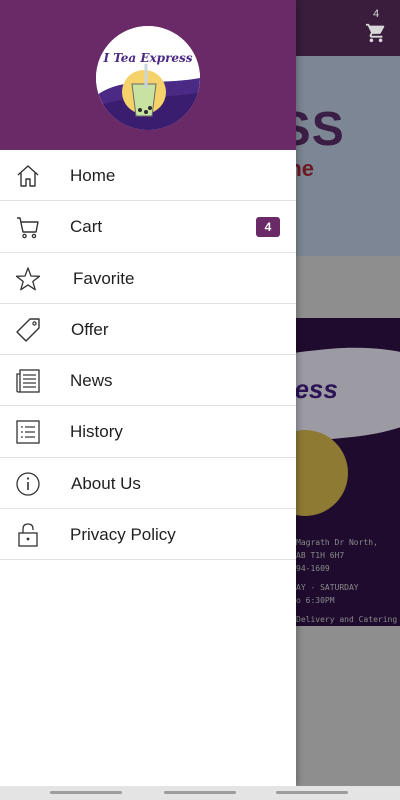 This screenshot has width=400, height=800. Describe the element at coordinates (104, 278) in the screenshot. I see `menu-label-favorite: Favorite` at that location.